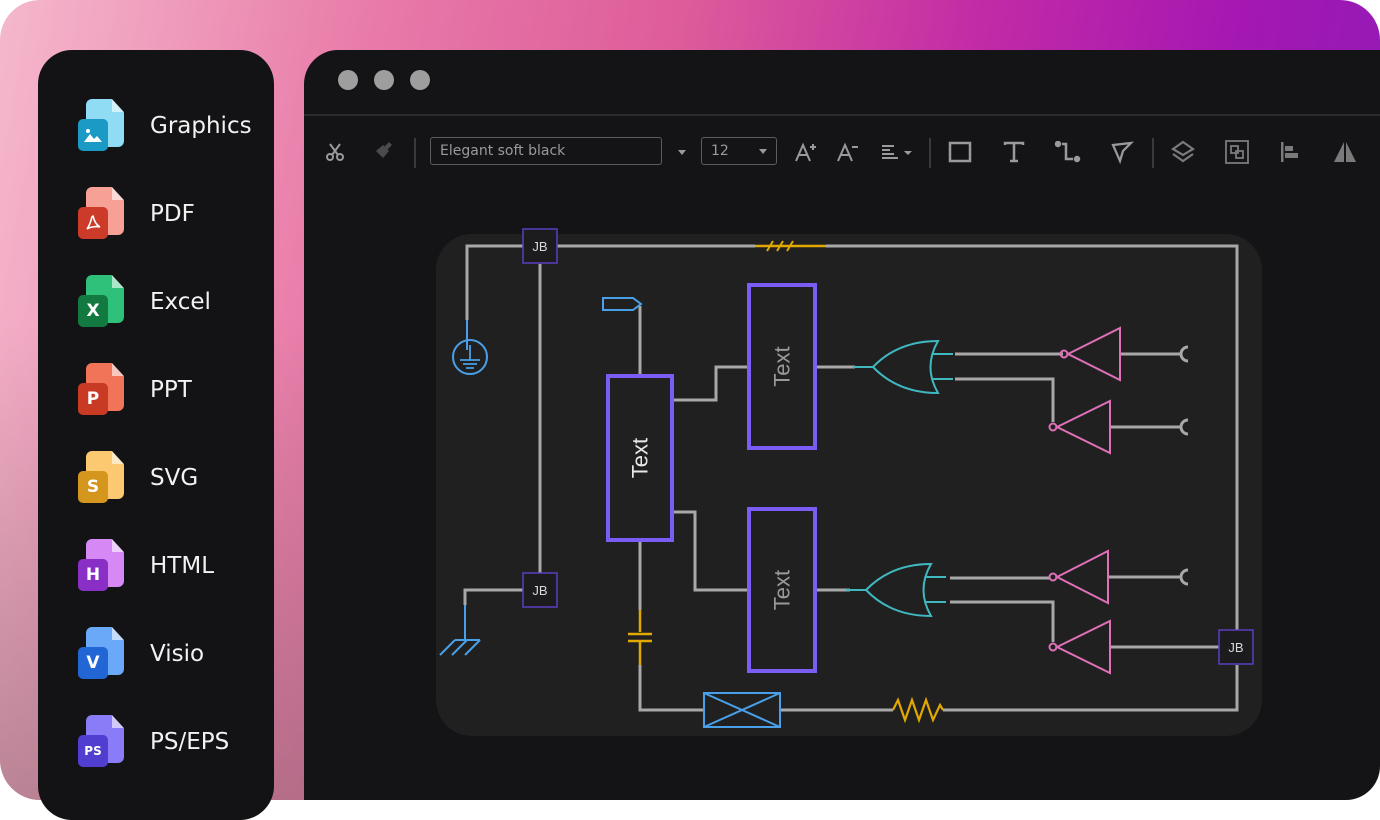 The width and height of the screenshot is (1380, 820). What do you see at coordinates (460, 630) in the screenshot?
I see `chassis-ground-icon` at bounding box center [460, 630].